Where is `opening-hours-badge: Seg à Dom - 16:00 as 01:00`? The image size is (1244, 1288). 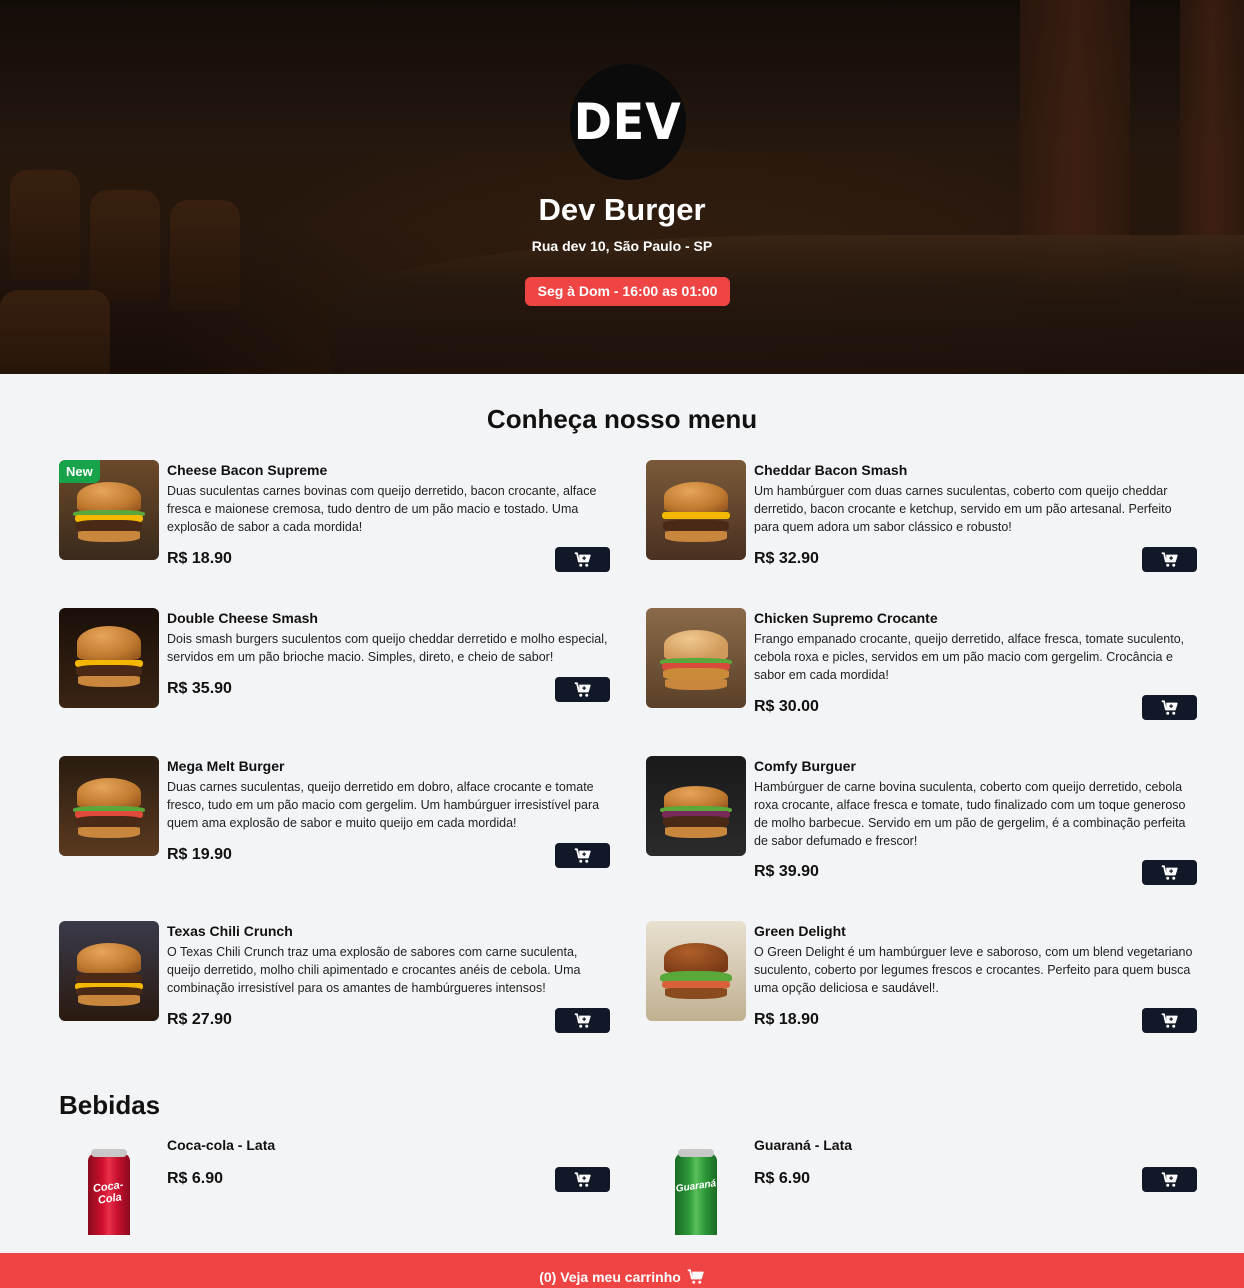 opening-hours-badge: Seg à Dom - 16:00 as 01:00 is located at coordinates (627, 291).